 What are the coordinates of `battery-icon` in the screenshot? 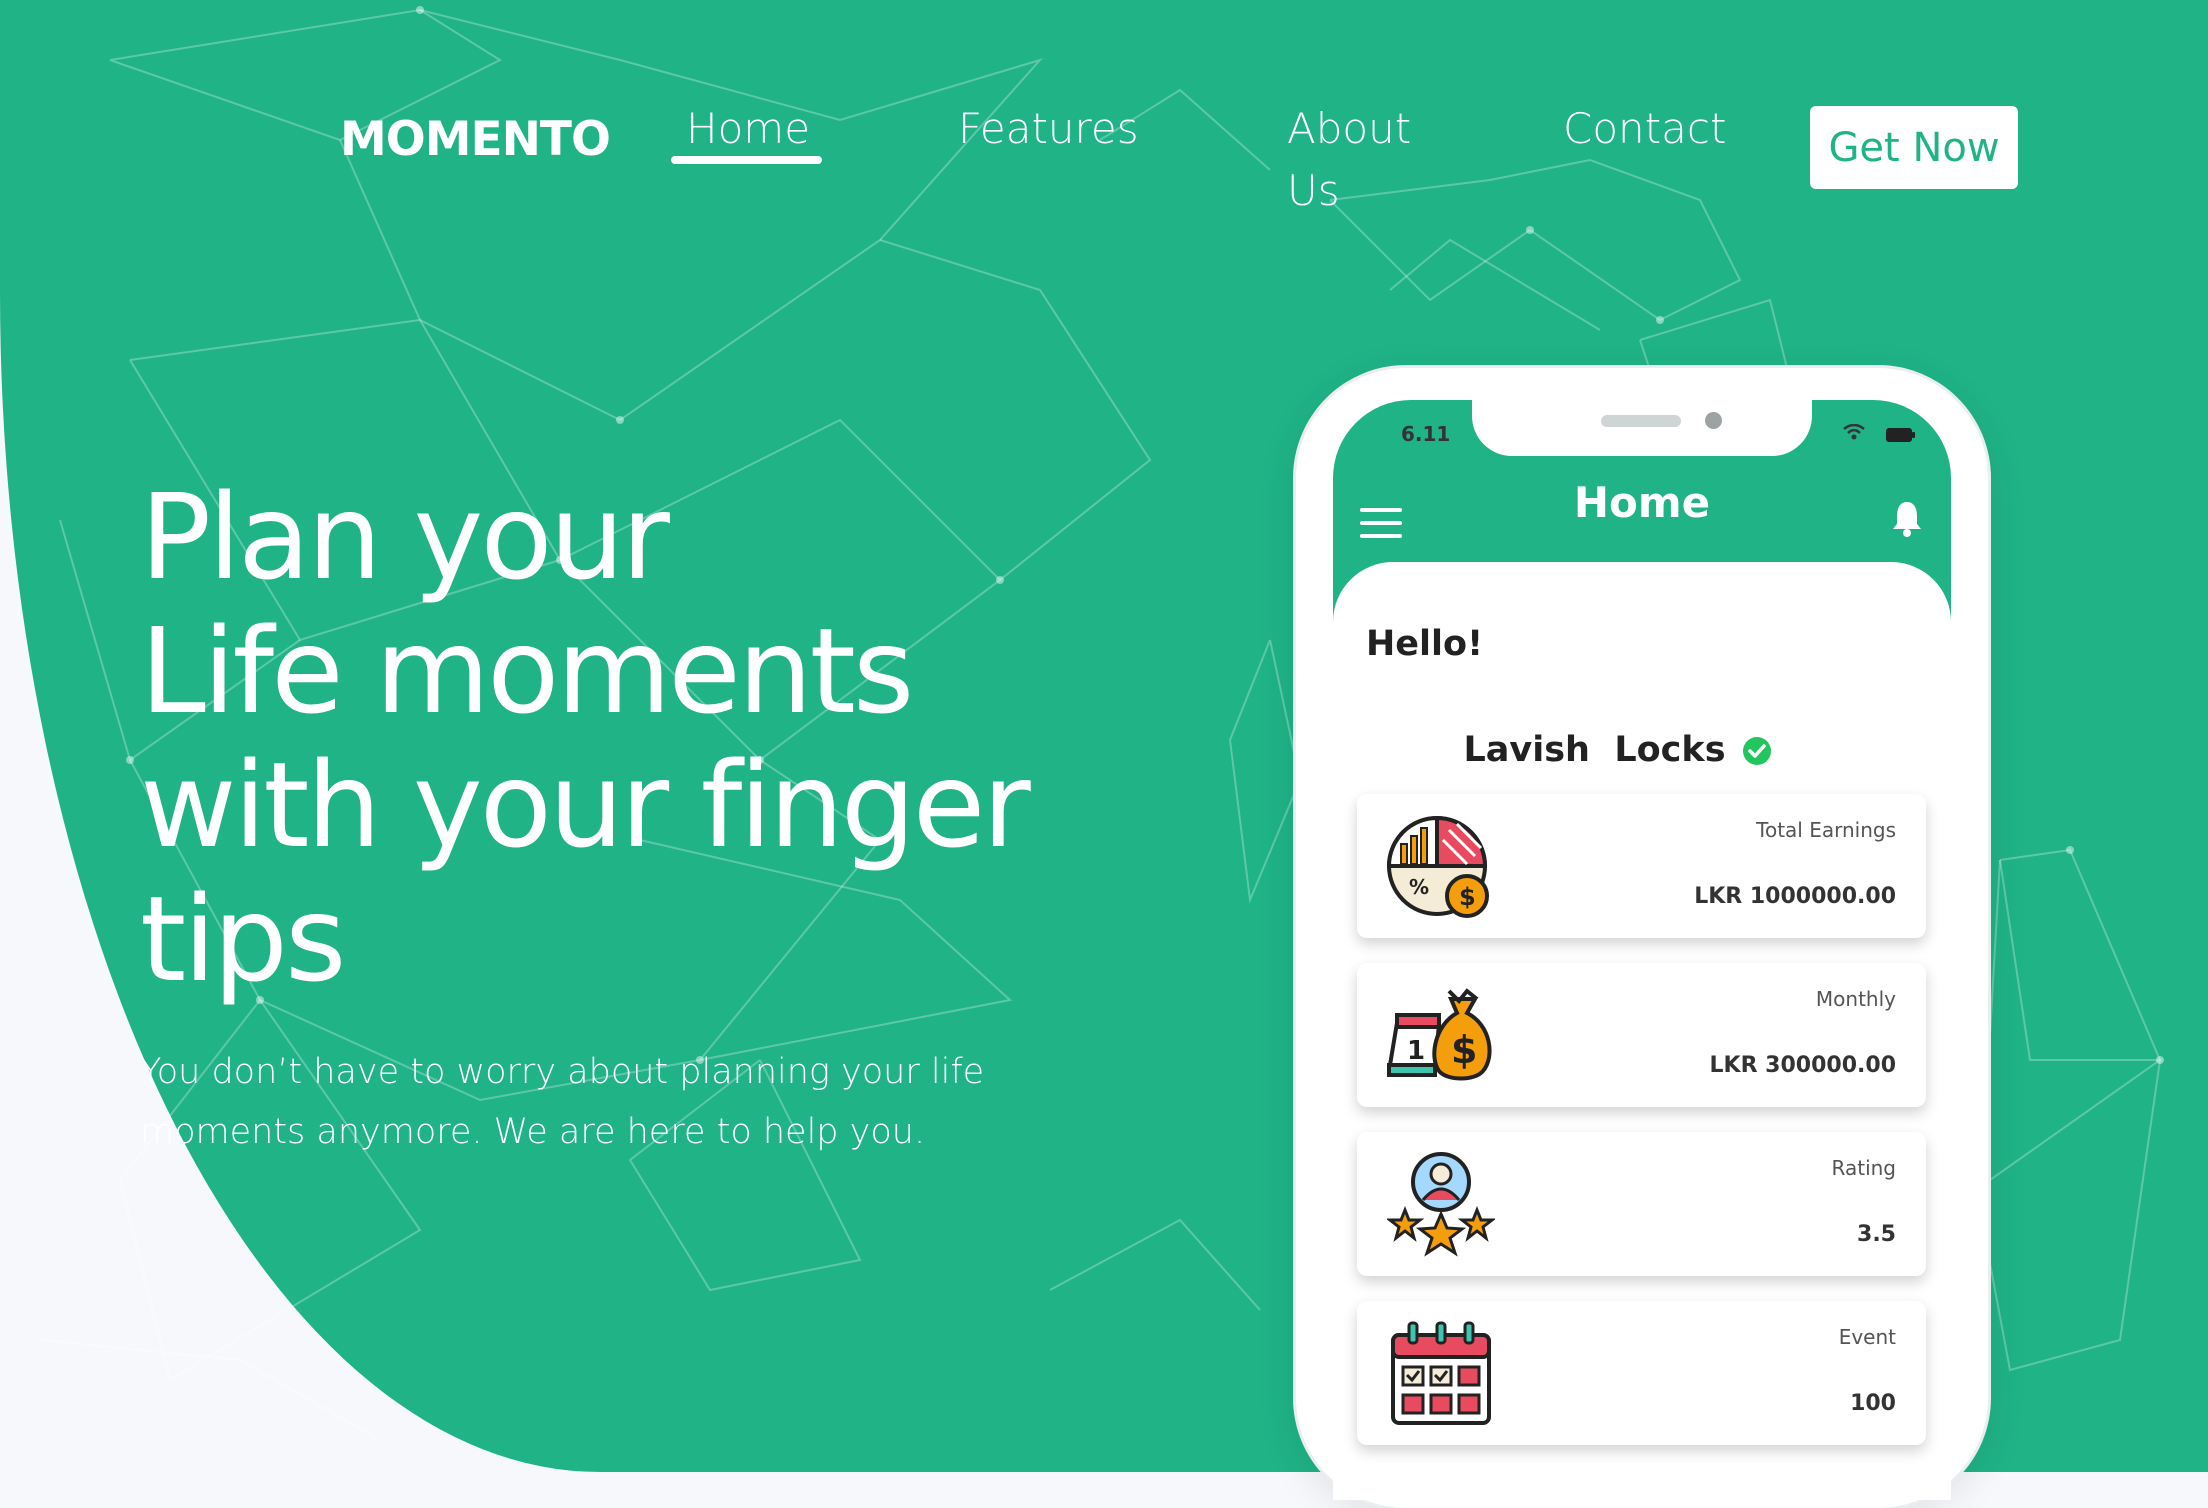 It's located at (1900, 435).